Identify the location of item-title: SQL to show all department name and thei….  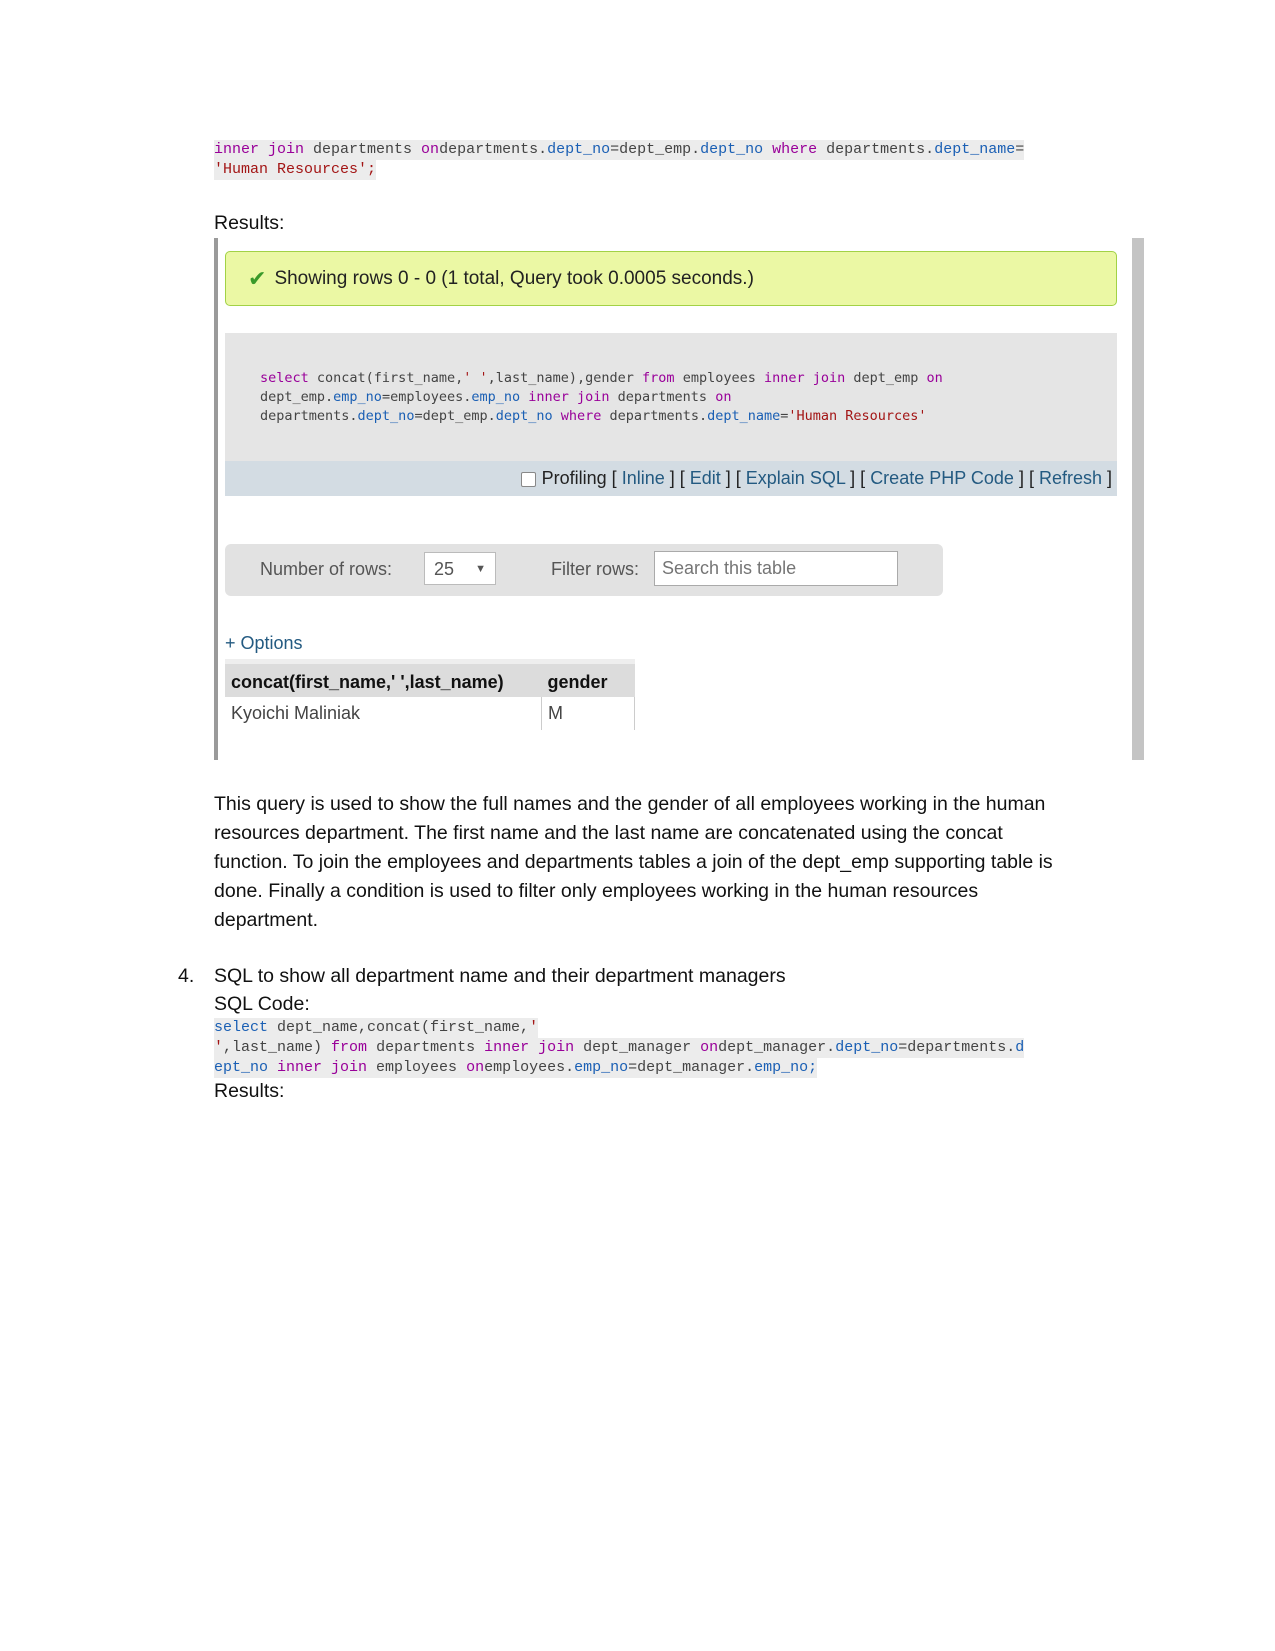
(500, 976).